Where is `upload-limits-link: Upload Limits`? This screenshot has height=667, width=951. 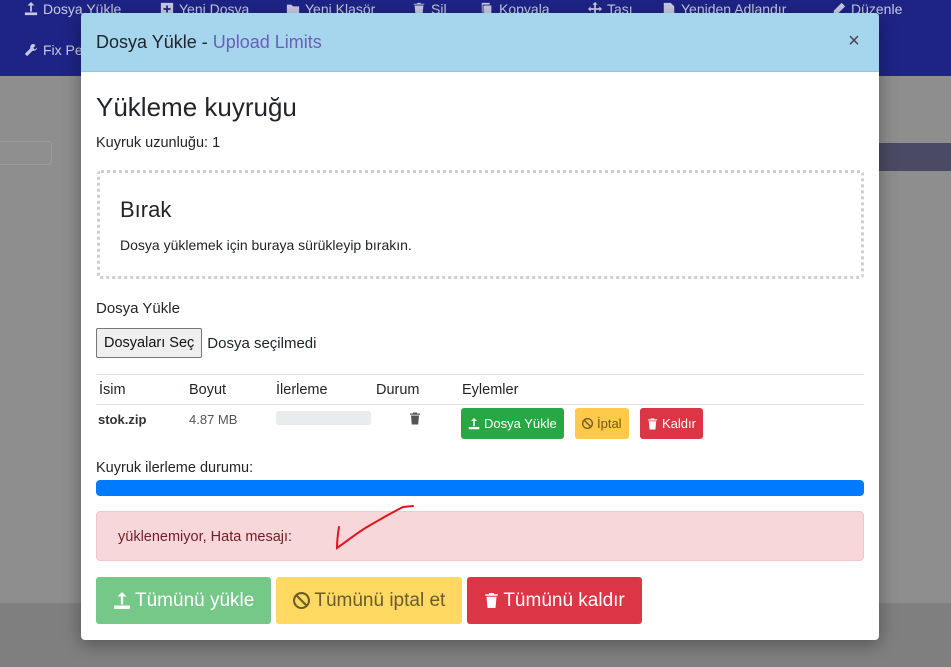
upload-limits-link: Upload Limits is located at coordinates (267, 42).